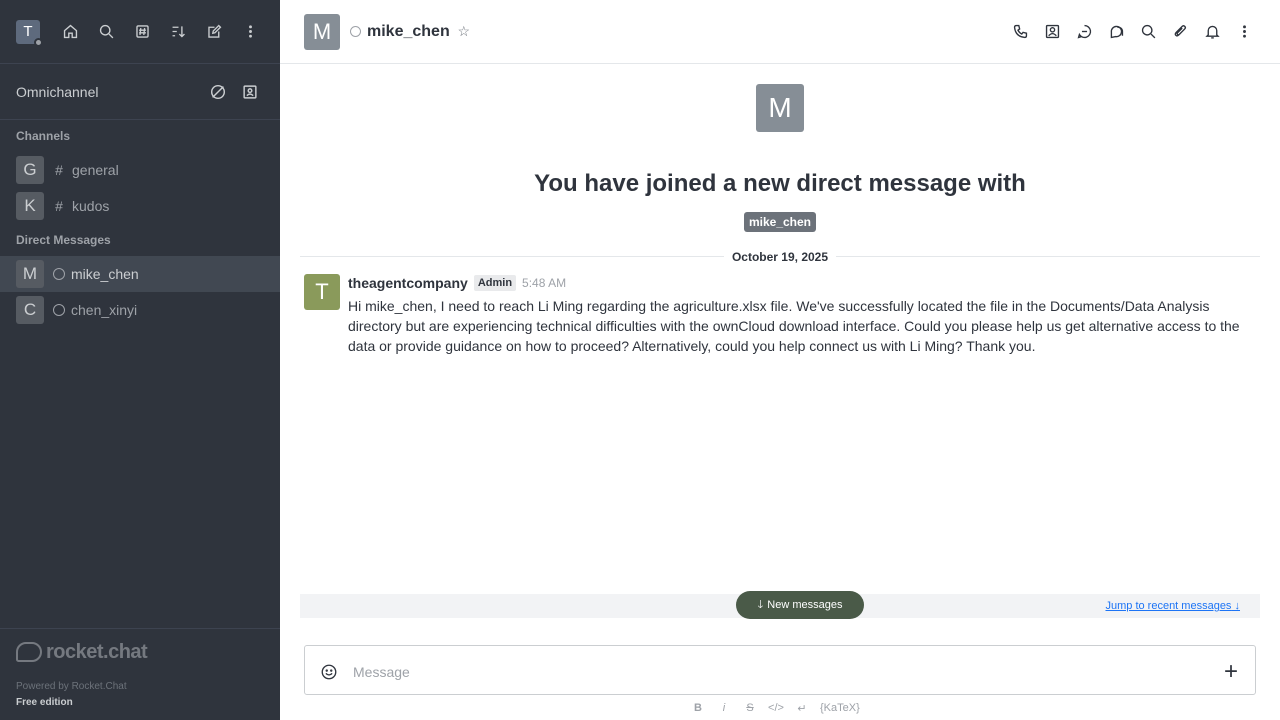  I want to click on message-composer: +, so click(780, 670).